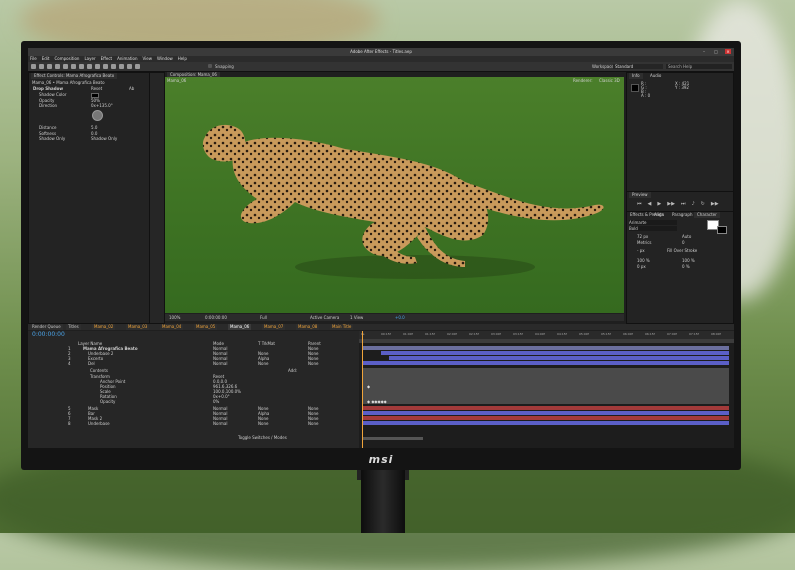  Describe the element at coordinates (274, 327) in the screenshot. I see `tab-mama-07: Mama_07` at that location.